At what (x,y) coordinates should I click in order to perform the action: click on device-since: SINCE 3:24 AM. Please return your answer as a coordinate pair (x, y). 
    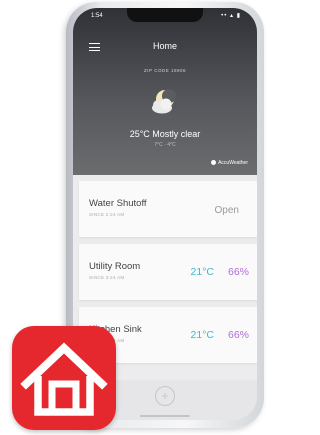
    Looking at the image, I should click on (107, 277).